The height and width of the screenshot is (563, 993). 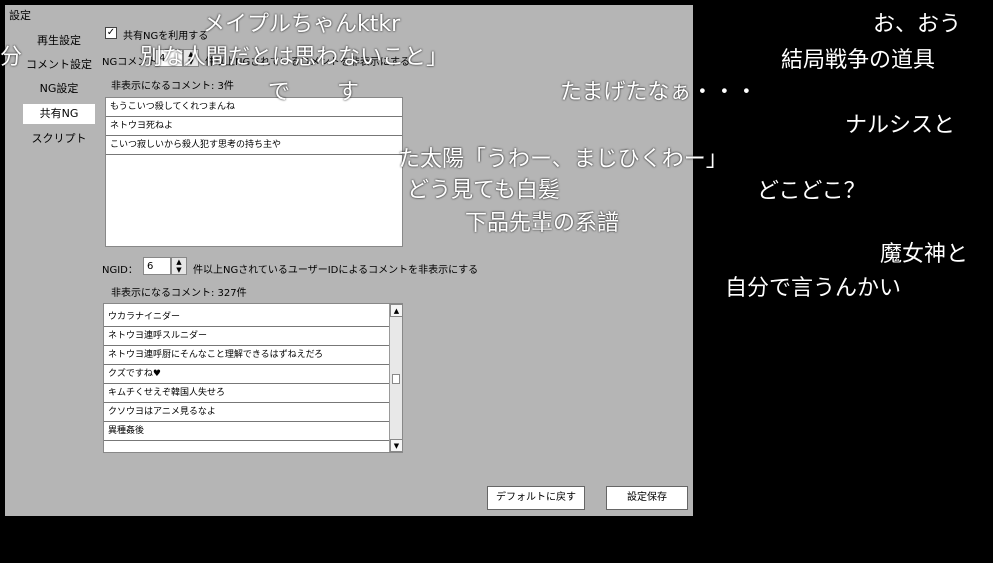 What do you see at coordinates (246, 374) in the screenshot?
I see `list-item: クズですね♥` at bounding box center [246, 374].